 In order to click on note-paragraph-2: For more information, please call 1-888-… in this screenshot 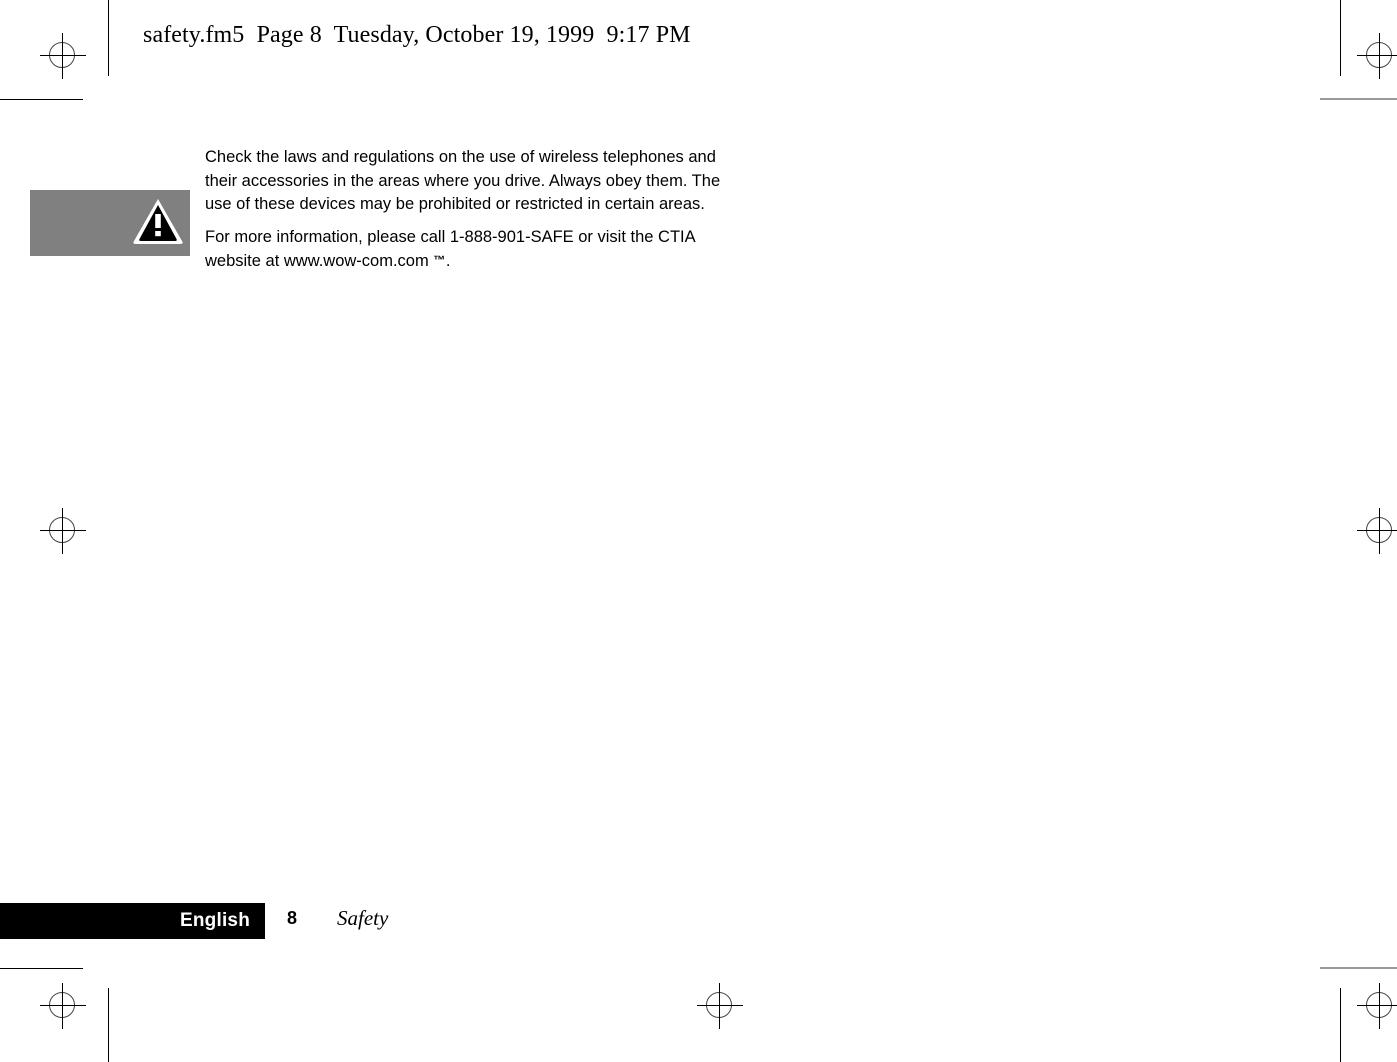, I will do `click(469, 250)`.